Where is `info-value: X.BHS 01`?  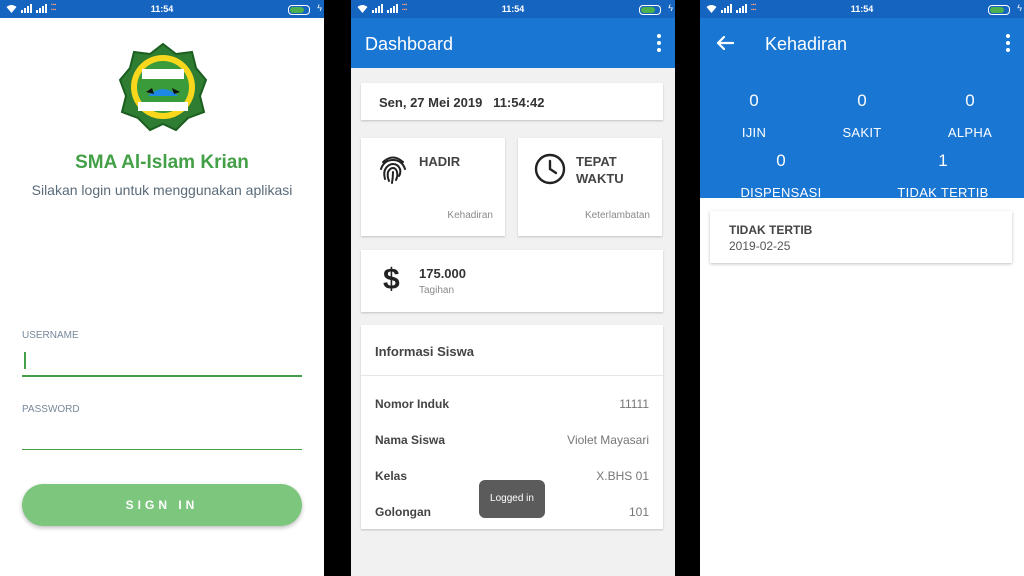
info-value: X.BHS 01 is located at coordinates (622, 476).